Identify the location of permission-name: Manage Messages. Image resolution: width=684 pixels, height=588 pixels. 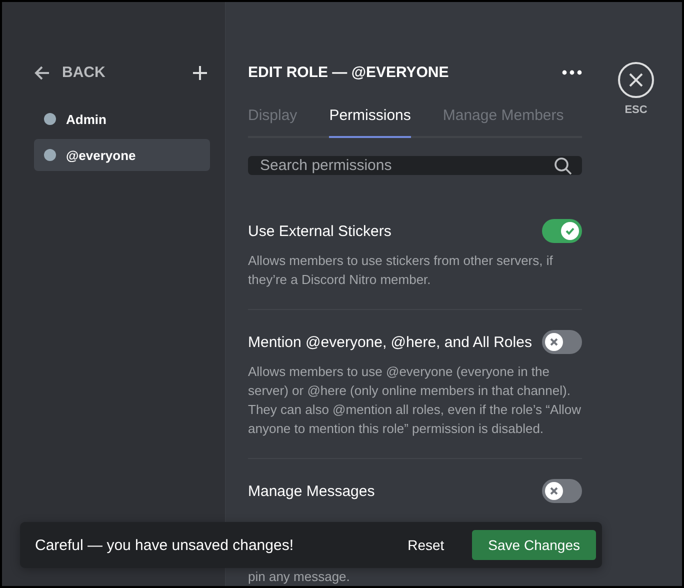
(311, 491).